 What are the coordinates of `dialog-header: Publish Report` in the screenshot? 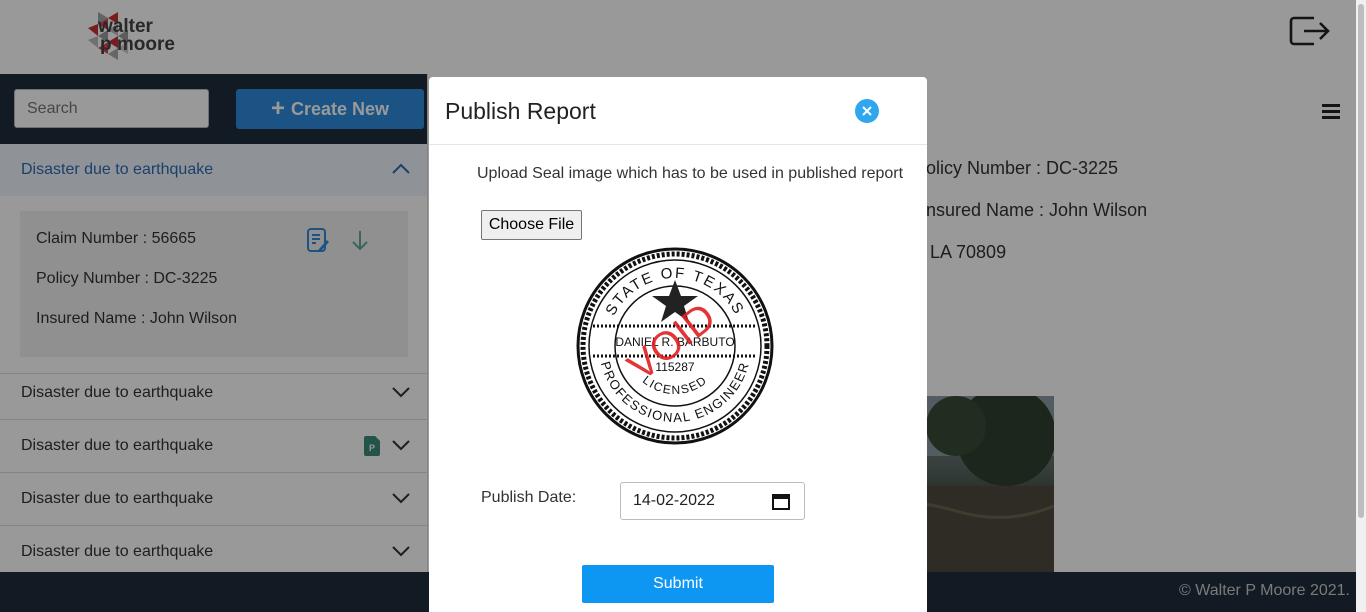 It's located at (678, 111).